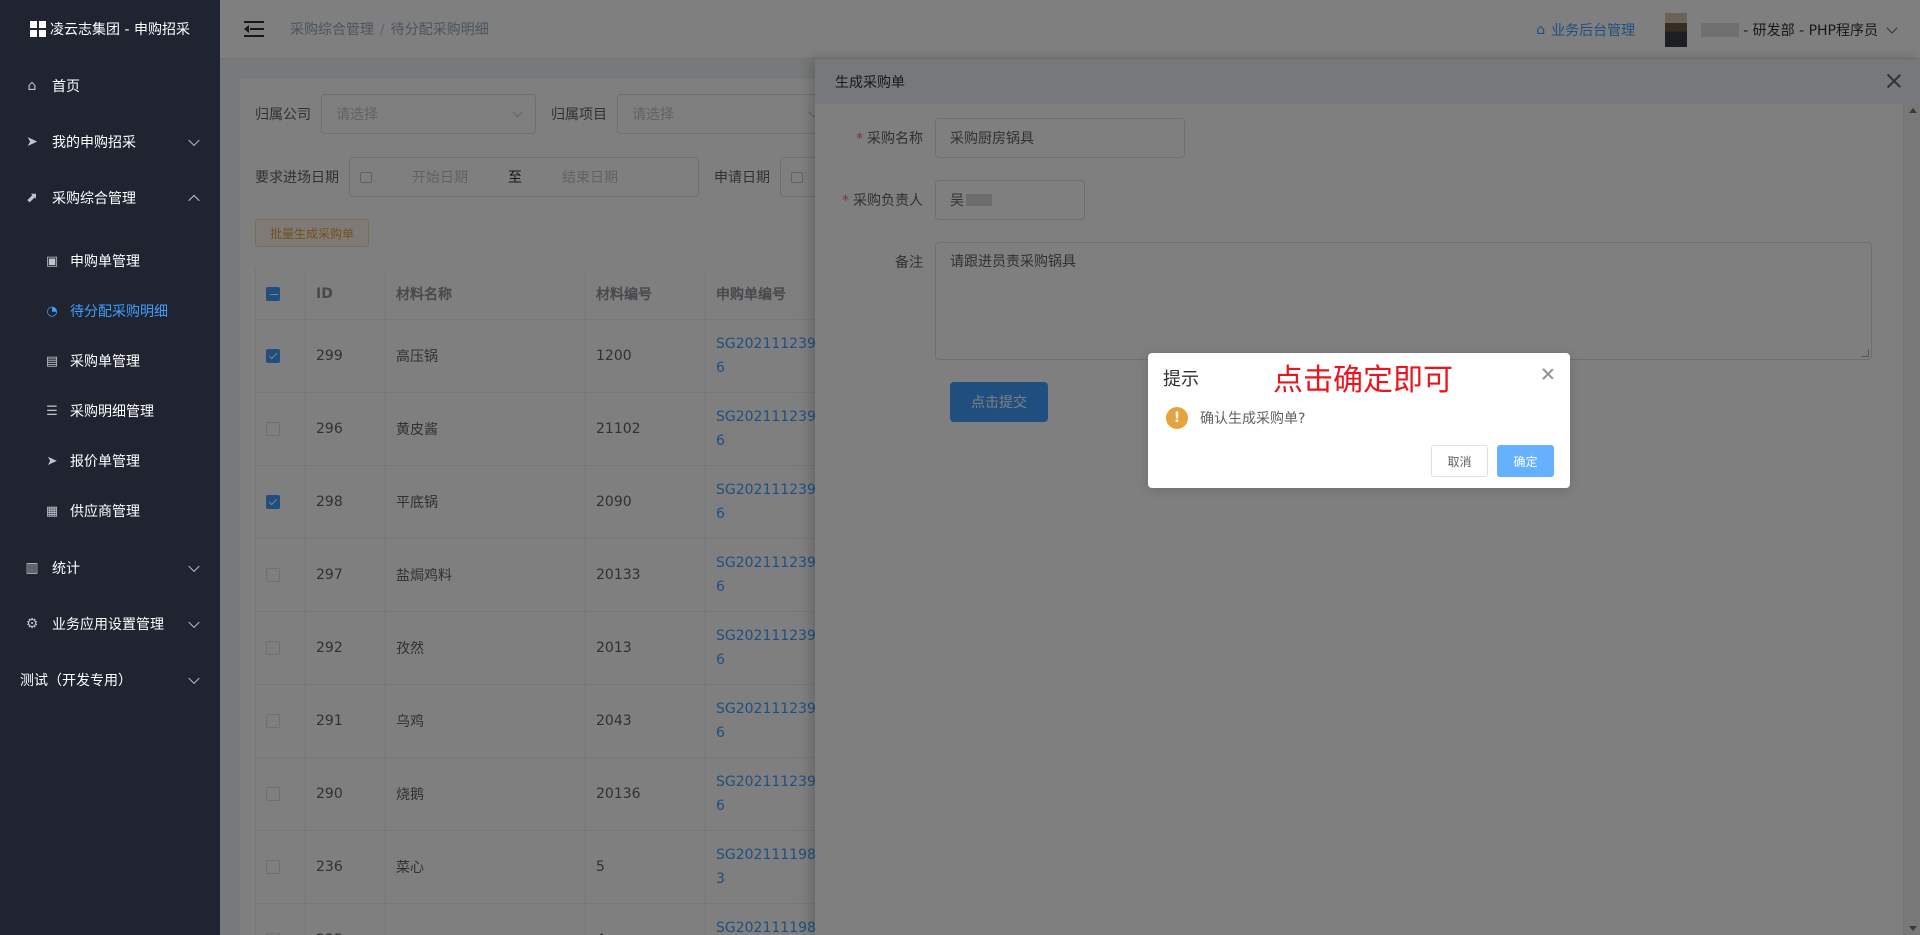 The image size is (1920, 935). I want to click on sidebar-subitem-purchase-order: ▤ 采购单管理, so click(110, 361).